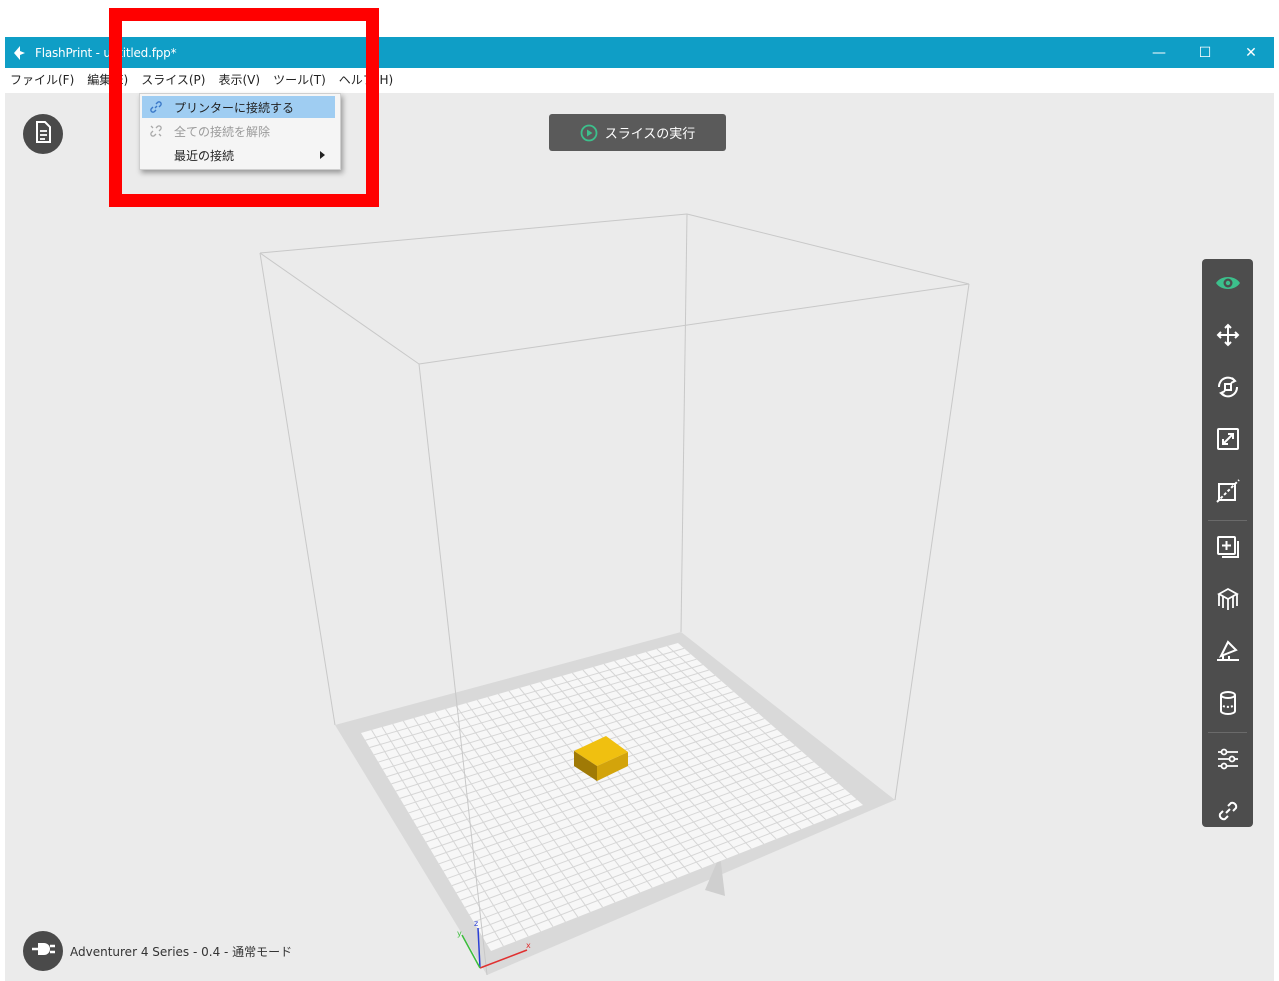  I want to click on slice-button: スライスの実行, so click(637, 132).